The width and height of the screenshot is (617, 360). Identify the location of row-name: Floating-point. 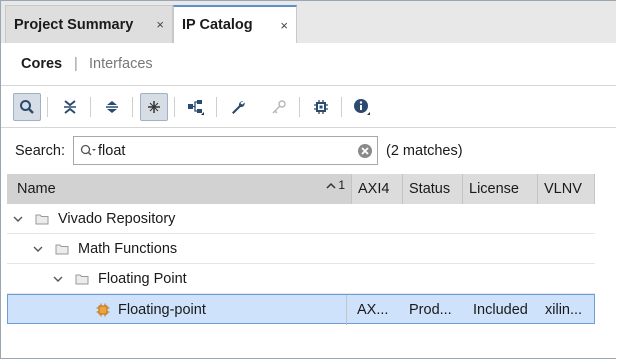
(162, 310).